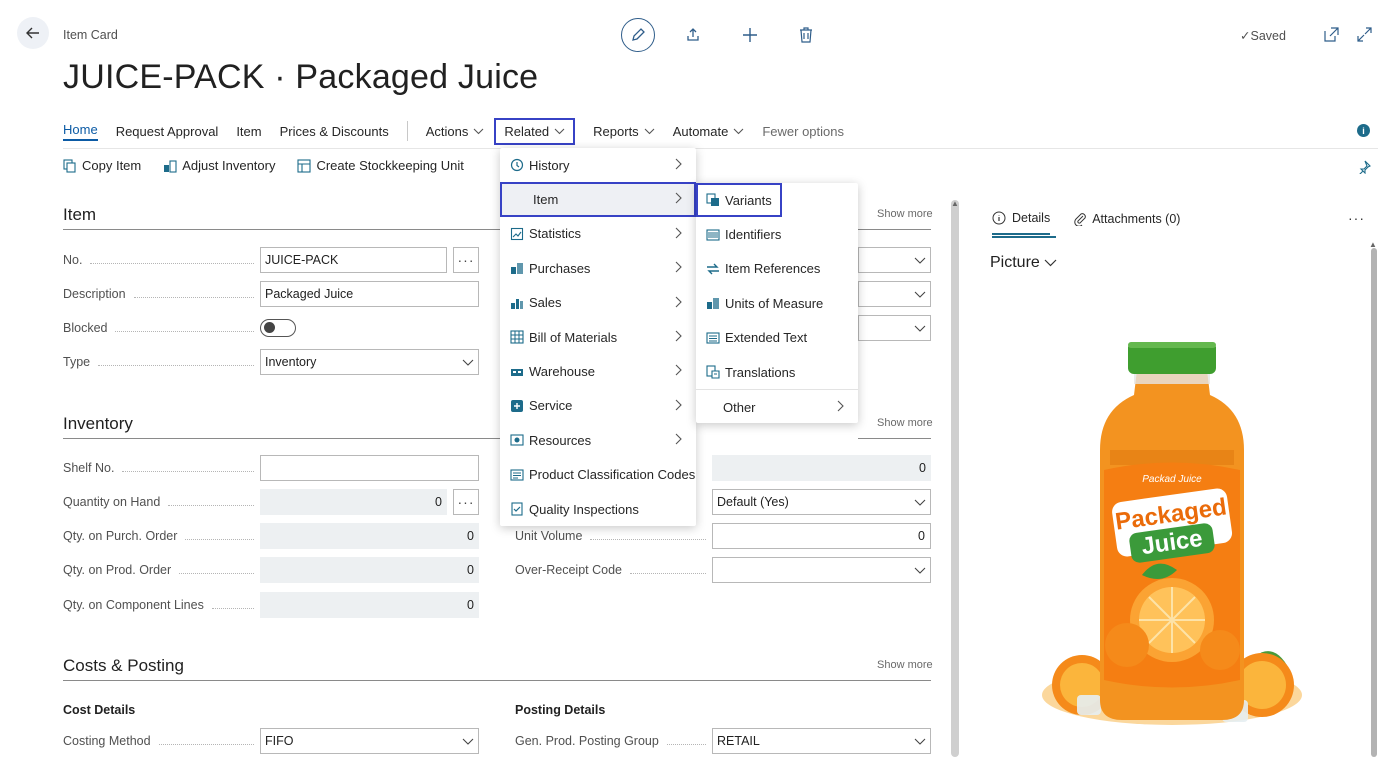  I want to click on expand-button, so click(1364, 36).